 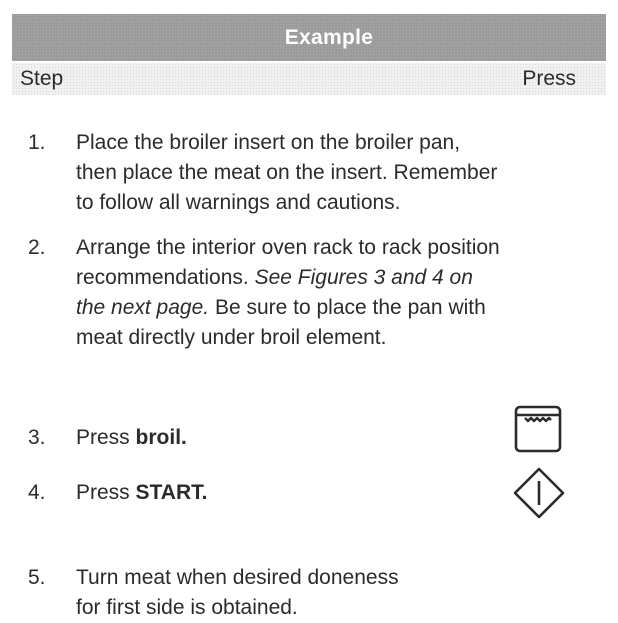 I want to click on column-press-label: Press, so click(x=549, y=78).